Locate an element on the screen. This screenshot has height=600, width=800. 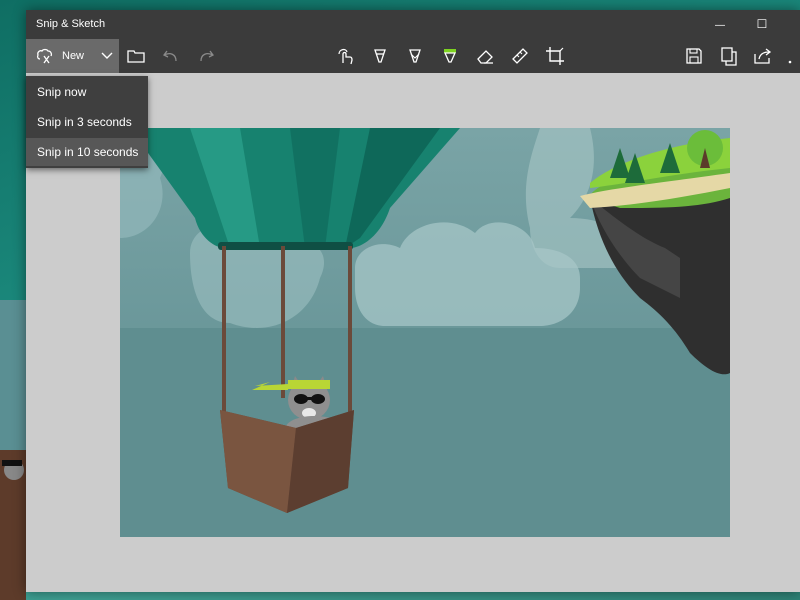
more-icon is located at coordinates (790, 62).